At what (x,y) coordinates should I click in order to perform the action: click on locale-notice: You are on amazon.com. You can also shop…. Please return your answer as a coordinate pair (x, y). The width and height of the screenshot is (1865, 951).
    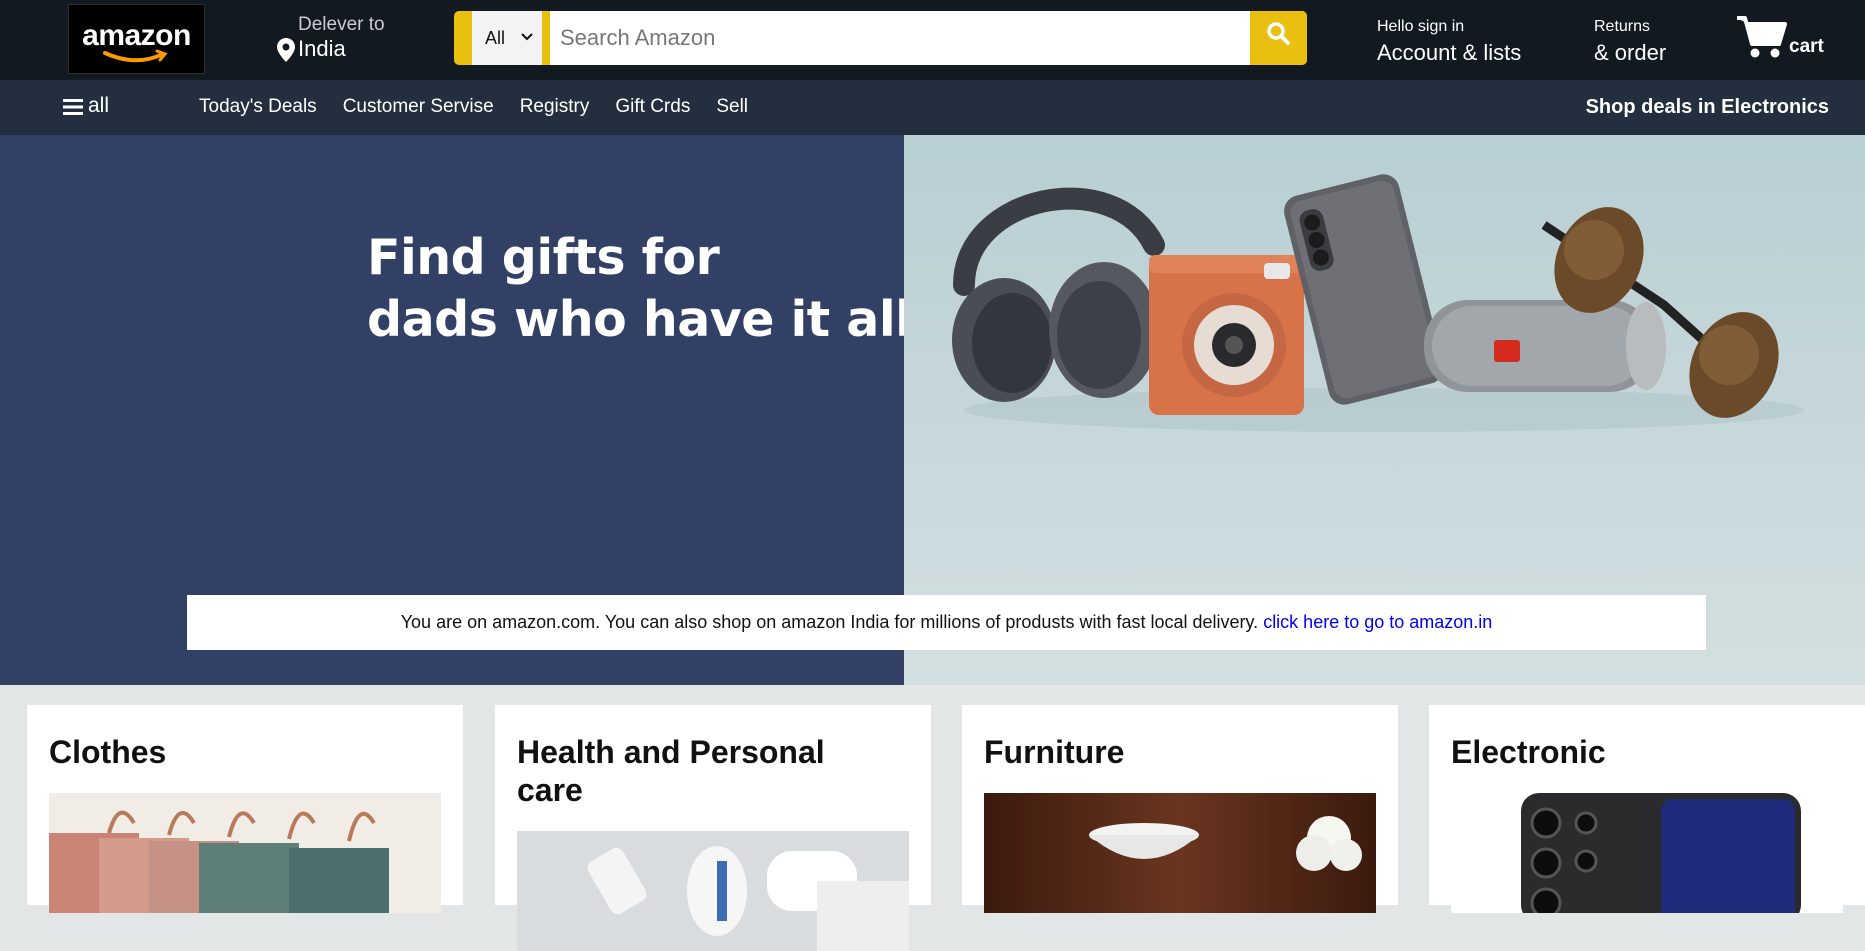
    Looking at the image, I should click on (946, 622).